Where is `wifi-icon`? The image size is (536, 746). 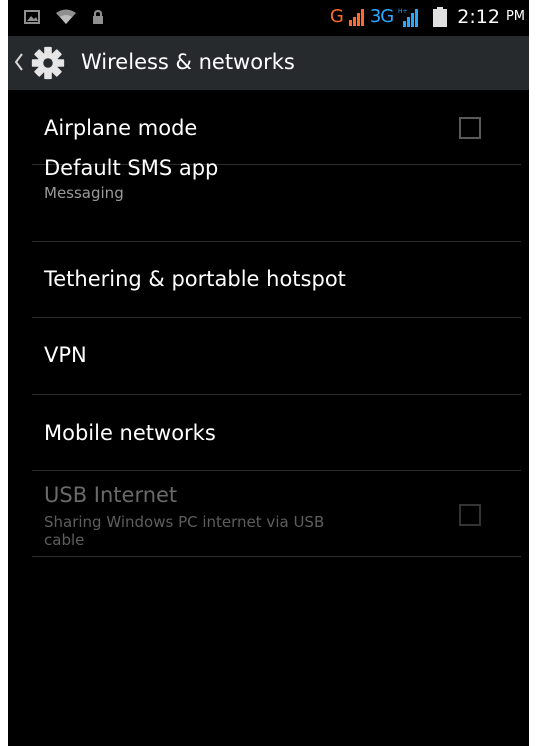 wifi-icon is located at coordinates (66, 16).